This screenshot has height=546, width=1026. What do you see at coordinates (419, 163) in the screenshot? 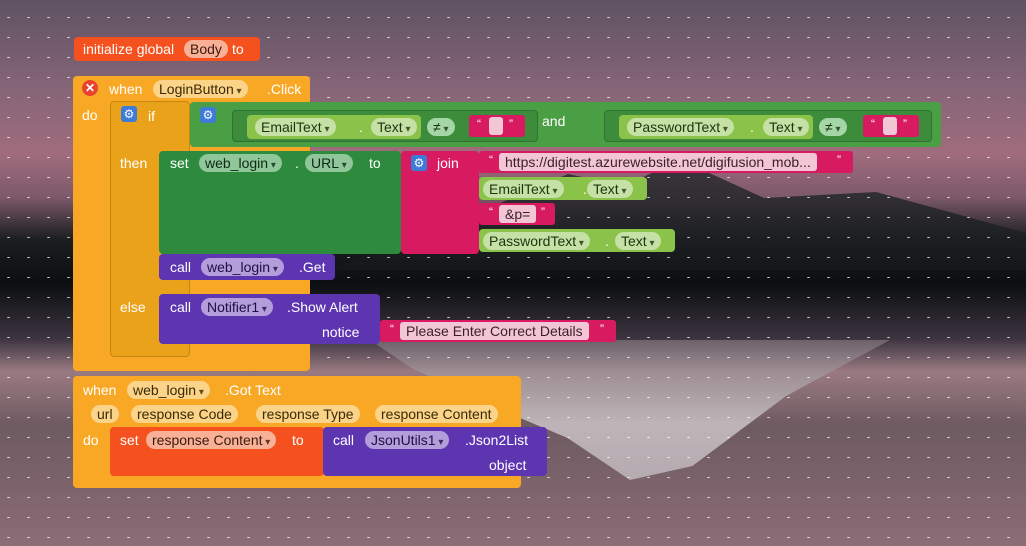
I see `join-mutator-gear-icon: ⚙` at bounding box center [419, 163].